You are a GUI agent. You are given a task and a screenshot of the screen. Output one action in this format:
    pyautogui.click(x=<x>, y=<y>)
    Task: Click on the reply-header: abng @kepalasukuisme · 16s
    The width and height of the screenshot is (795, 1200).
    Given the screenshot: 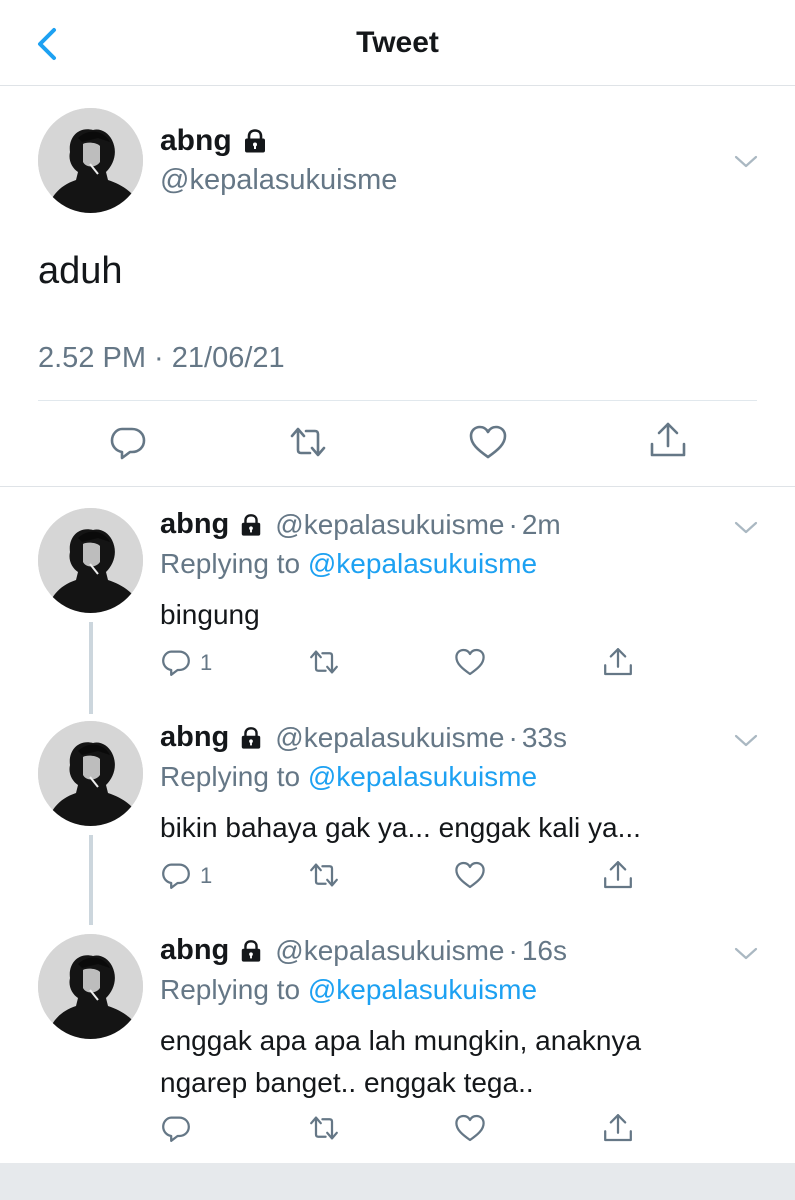 What is the action you would take?
    pyautogui.click(x=363, y=950)
    